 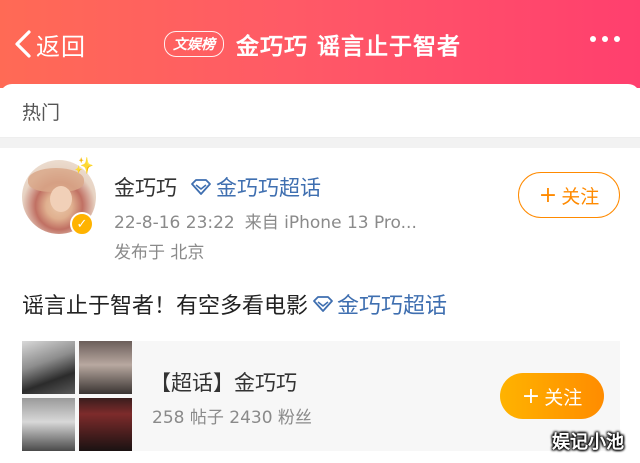 I want to click on header-title-group: 文娱榜 金巧巧 谣言止于智者, so click(x=312, y=44).